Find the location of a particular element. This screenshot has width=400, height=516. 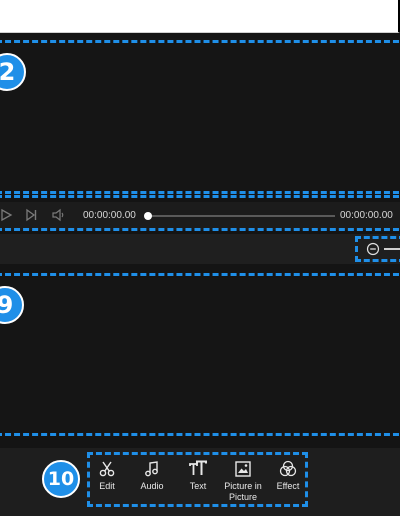

zoom-out-icon is located at coordinates (373, 249).